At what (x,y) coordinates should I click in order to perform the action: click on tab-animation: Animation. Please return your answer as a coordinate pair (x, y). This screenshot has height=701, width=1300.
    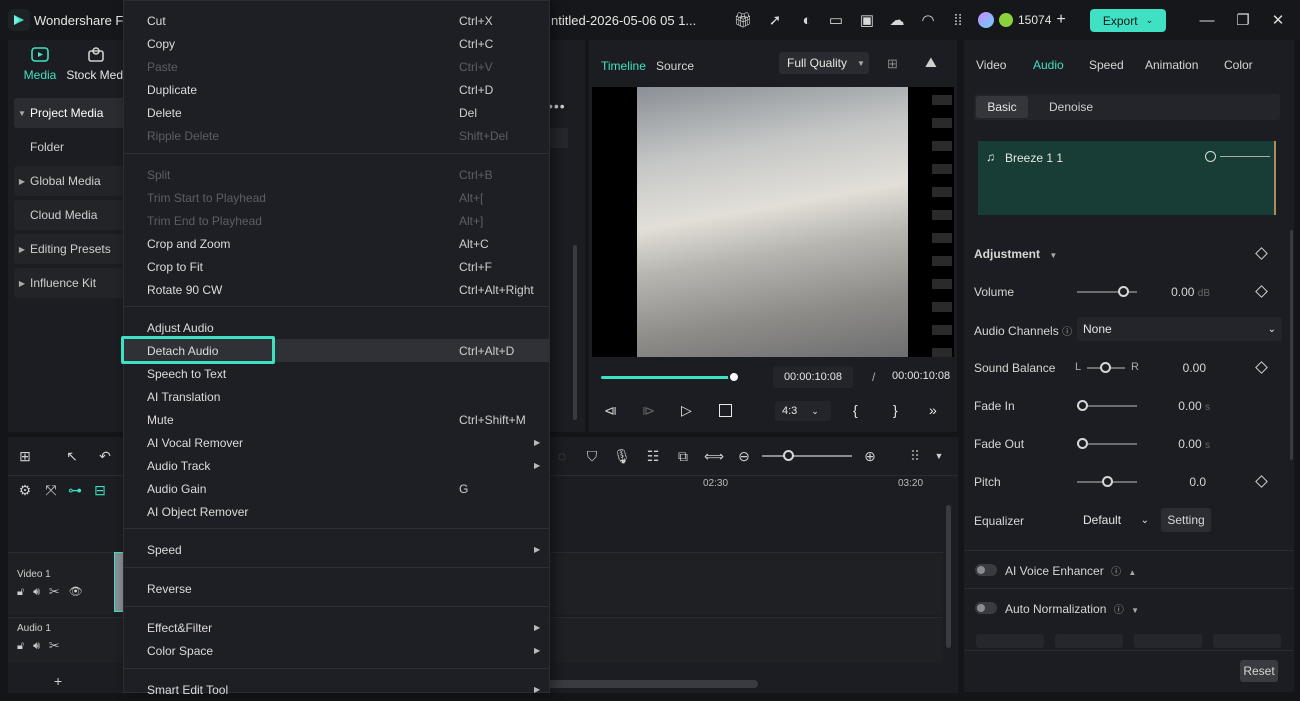
    Looking at the image, I should click on (1171, 65).